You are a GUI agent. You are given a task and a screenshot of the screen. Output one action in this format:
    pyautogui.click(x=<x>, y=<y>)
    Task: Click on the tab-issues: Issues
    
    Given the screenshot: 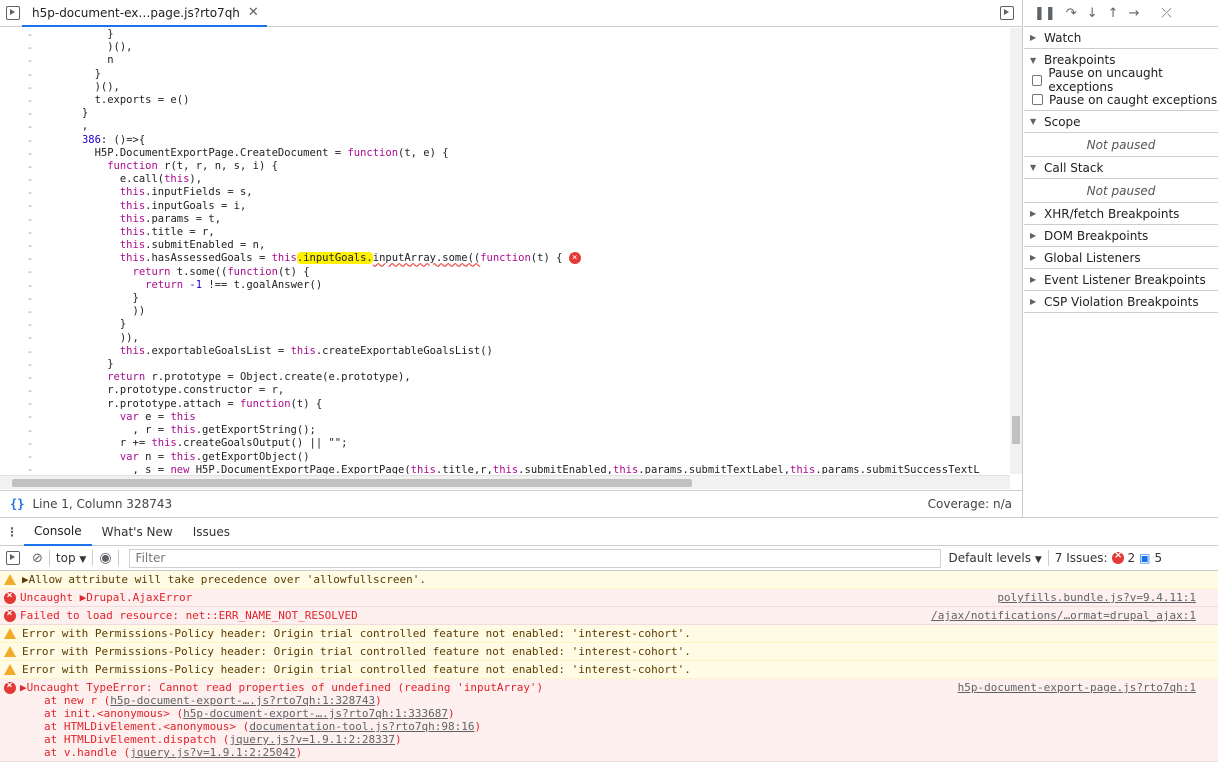 What is the action you would take?
    pyautogui.click(x=211, y=532)
    